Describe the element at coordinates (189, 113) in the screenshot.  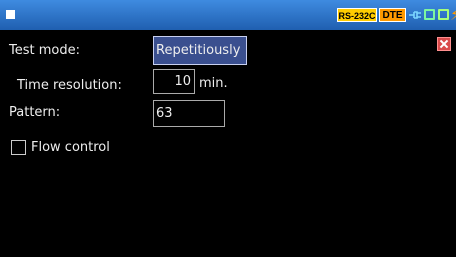
I see `pattern-input: 63` at that location.